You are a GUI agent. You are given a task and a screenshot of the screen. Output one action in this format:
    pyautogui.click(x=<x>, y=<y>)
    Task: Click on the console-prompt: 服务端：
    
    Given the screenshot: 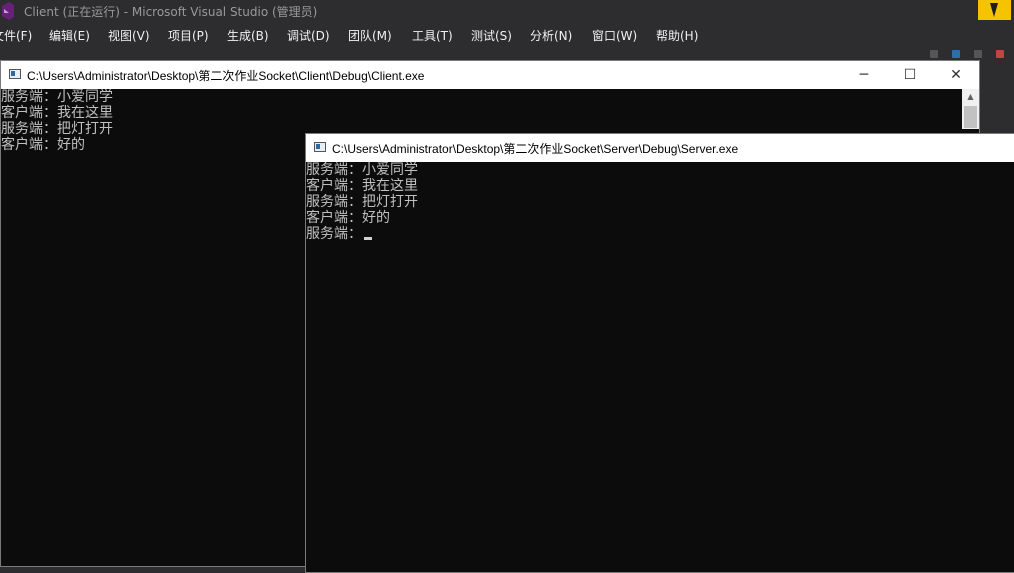 What is the action you would take?
    pyautogui.click(x=334, y=234)
    